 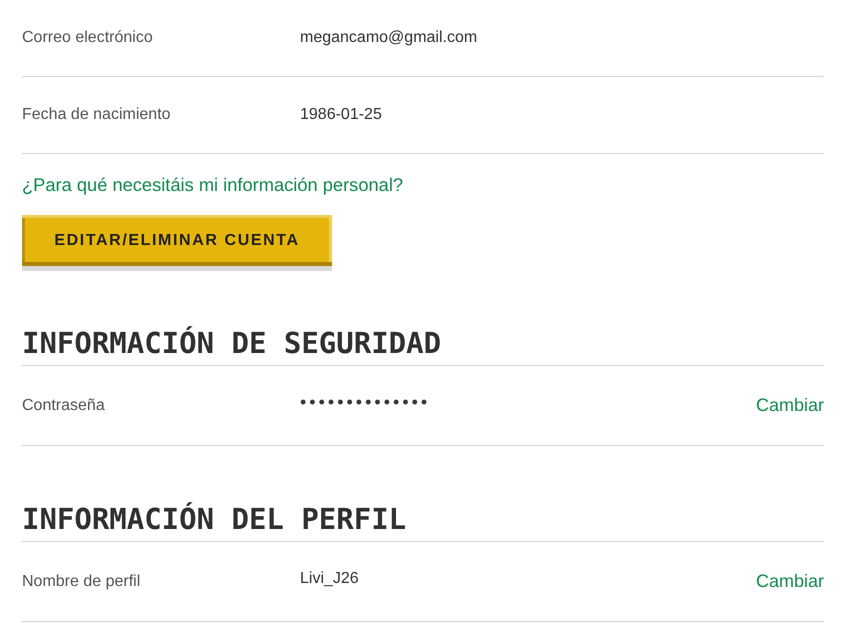 What do you see at coordinates (329, 579) in the screenshot?
I see `field-value: Livi_J26` at bounding box center [329, 579].